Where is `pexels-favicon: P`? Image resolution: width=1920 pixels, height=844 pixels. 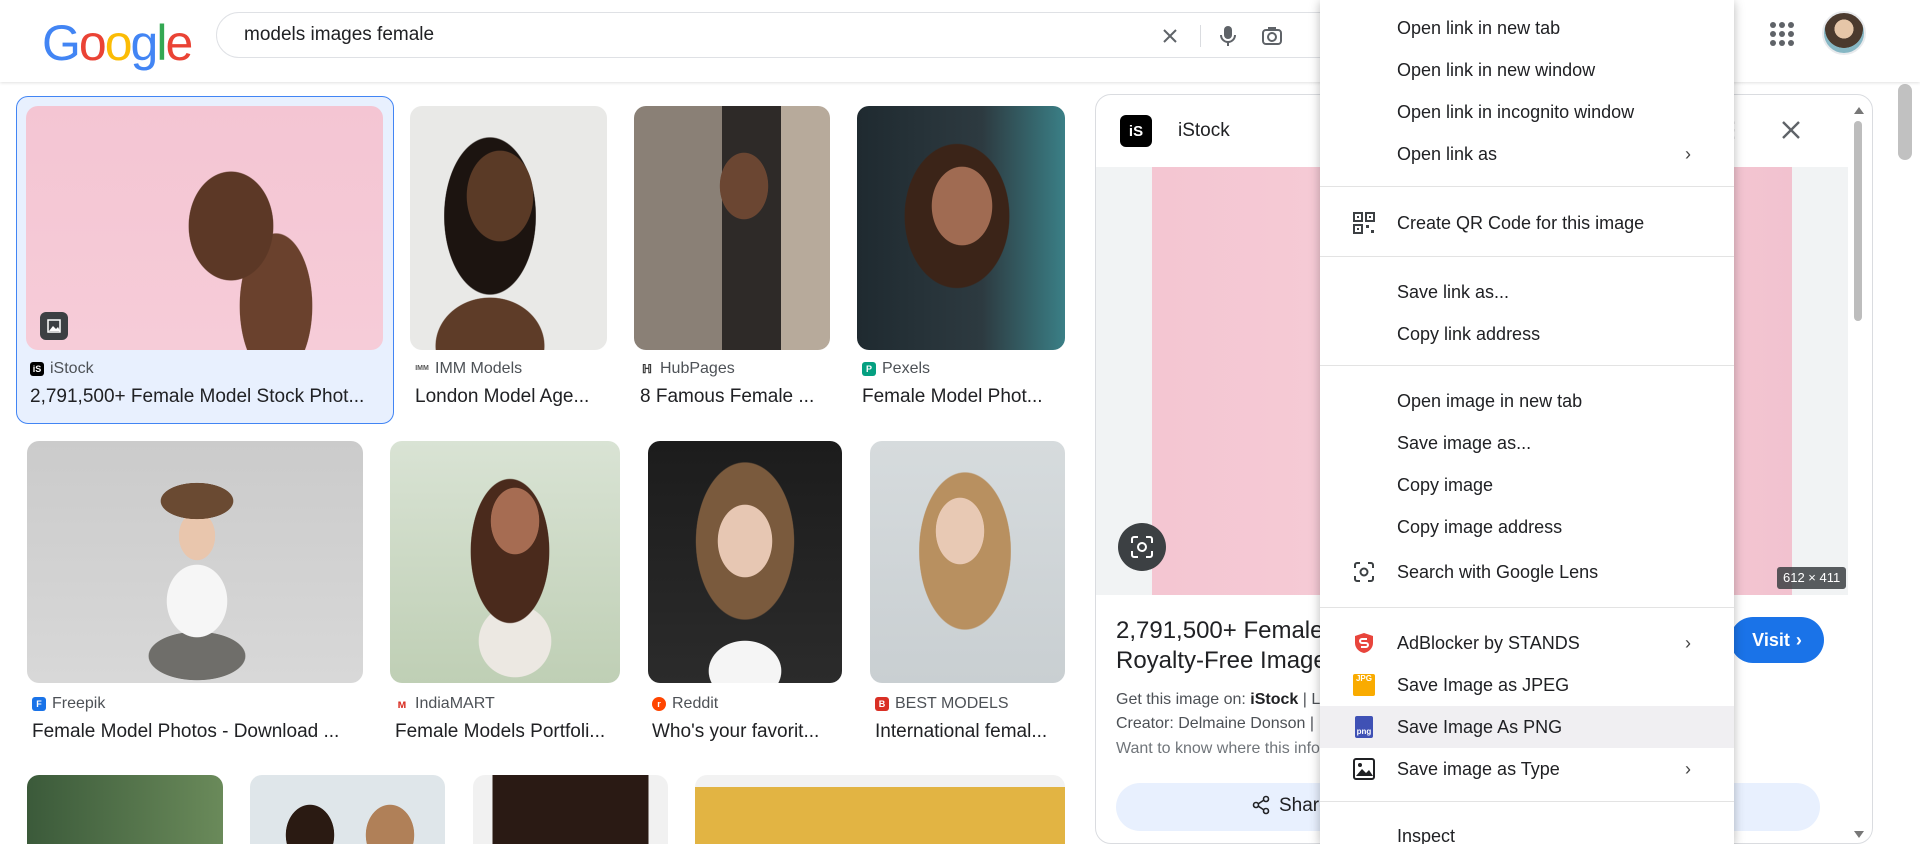 pexels-favicon: P is located at coordinates (869, 369).